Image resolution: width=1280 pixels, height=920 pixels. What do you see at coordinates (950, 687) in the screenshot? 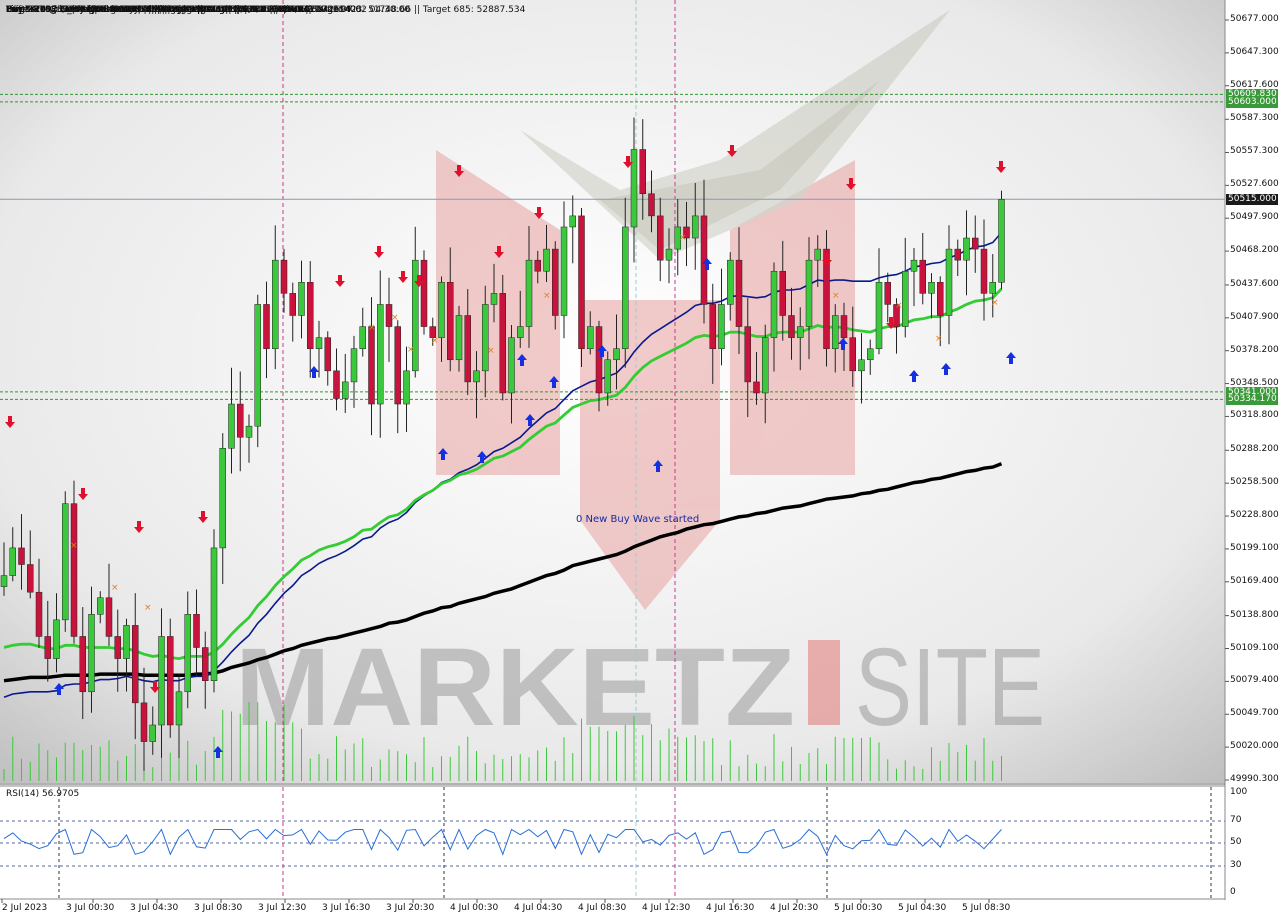
I see `svg-text: SITE` at bounding box center [950, 687].